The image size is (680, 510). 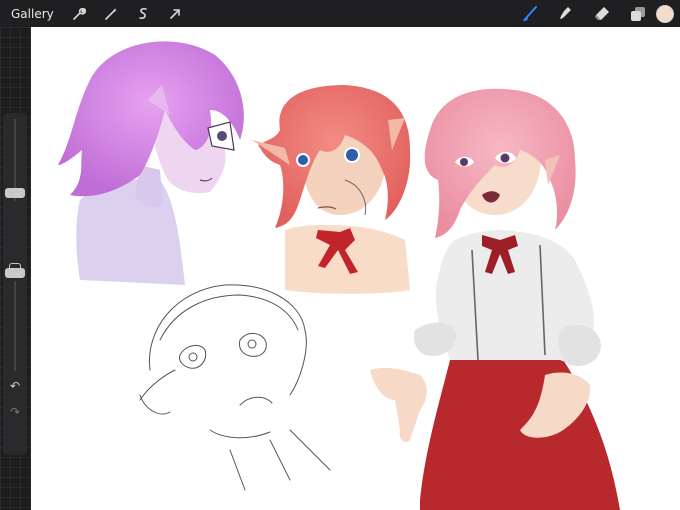 I want to click on magic-wand-icon, so click(x=111, y=14).